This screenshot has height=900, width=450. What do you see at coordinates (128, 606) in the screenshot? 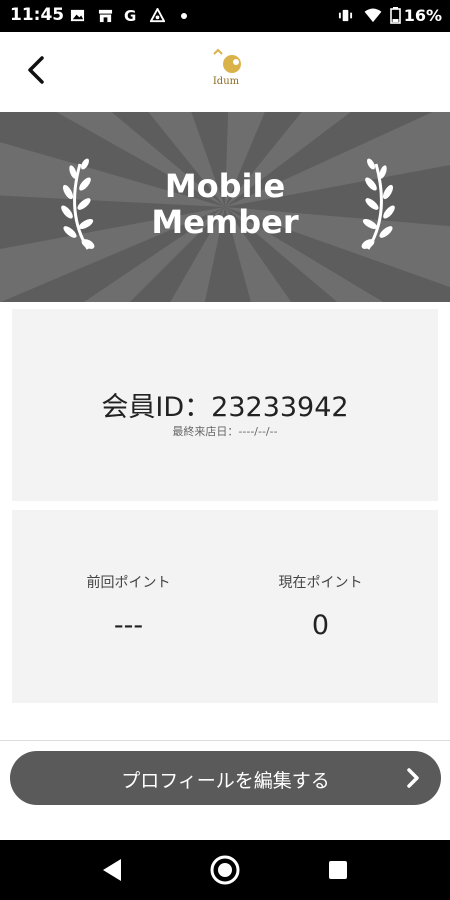
I see `previous-points: 前回ポイント ---` at bounding box center [128, 606].